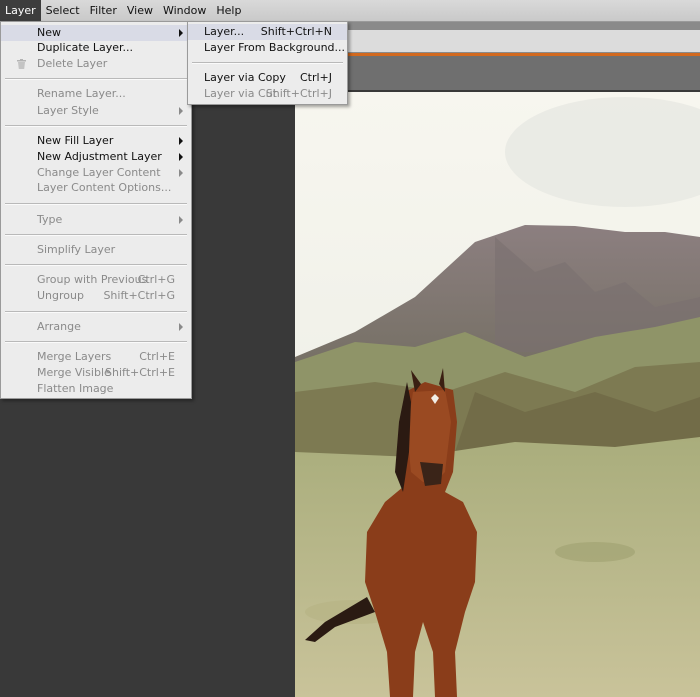 The image size is (700, 697). What do you see at coordinates (49, 32) in the screenshot?
I see `menu-item-new-label: New` at bounding box center [49, 32].